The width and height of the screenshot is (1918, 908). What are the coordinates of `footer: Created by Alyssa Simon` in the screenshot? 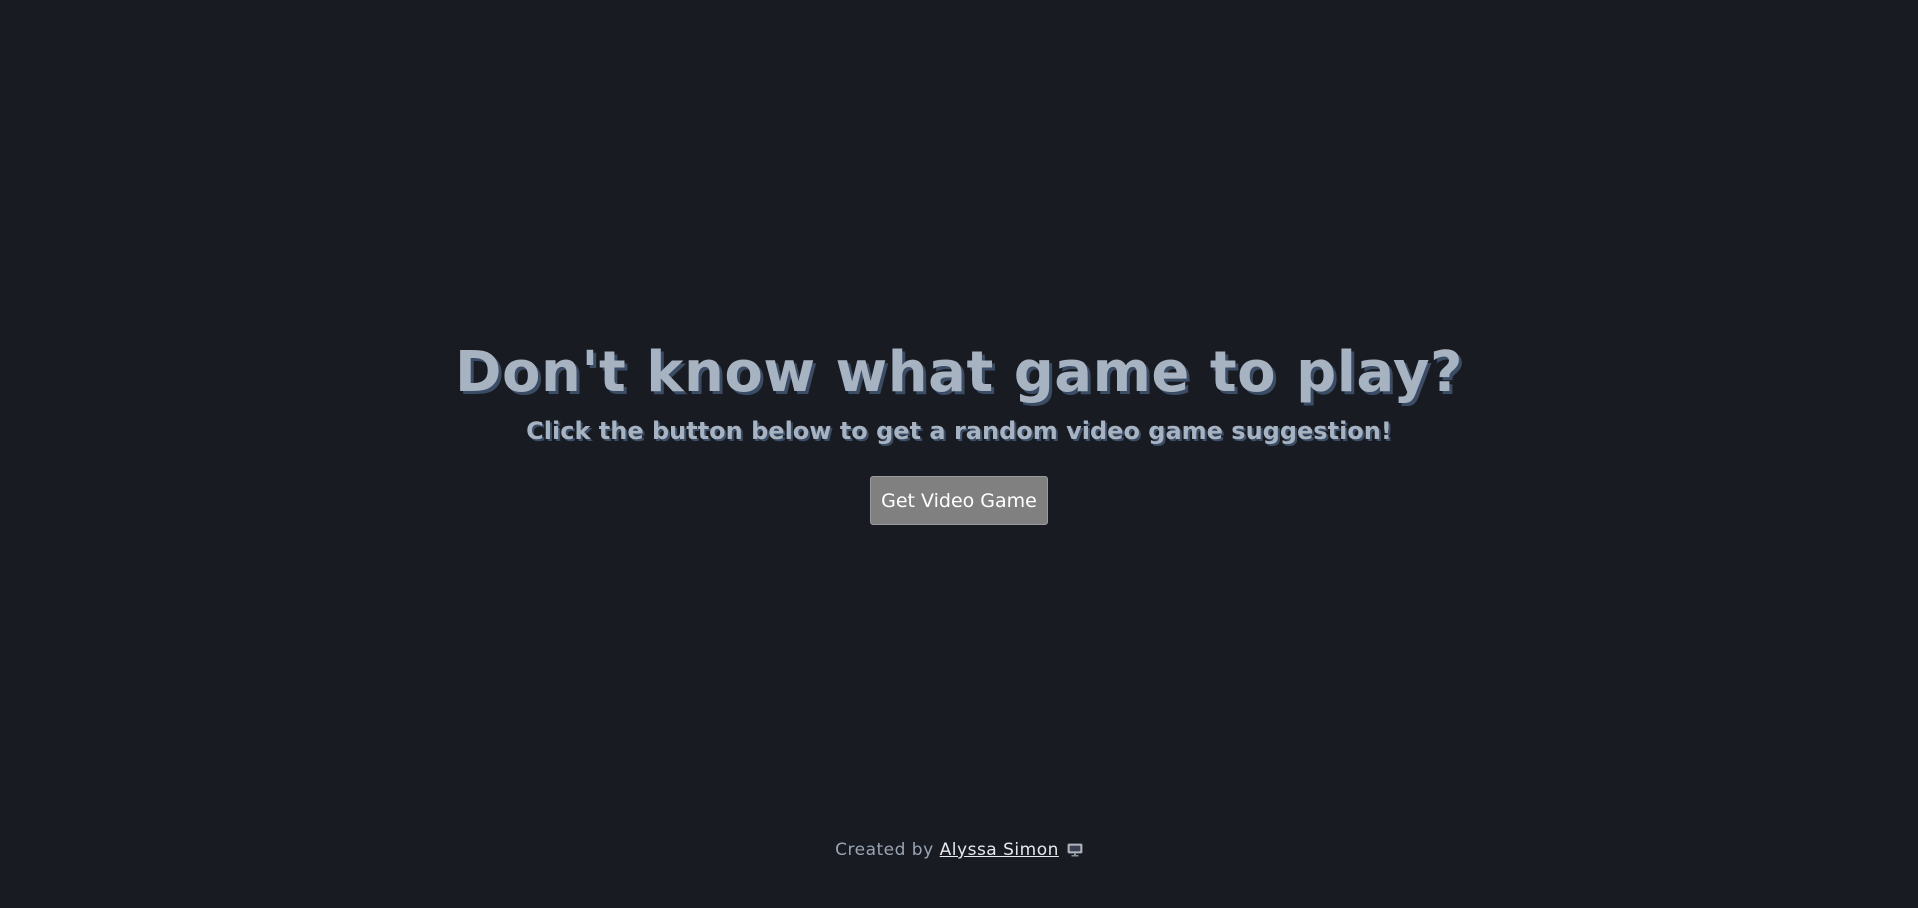 It's located at (959, 850).